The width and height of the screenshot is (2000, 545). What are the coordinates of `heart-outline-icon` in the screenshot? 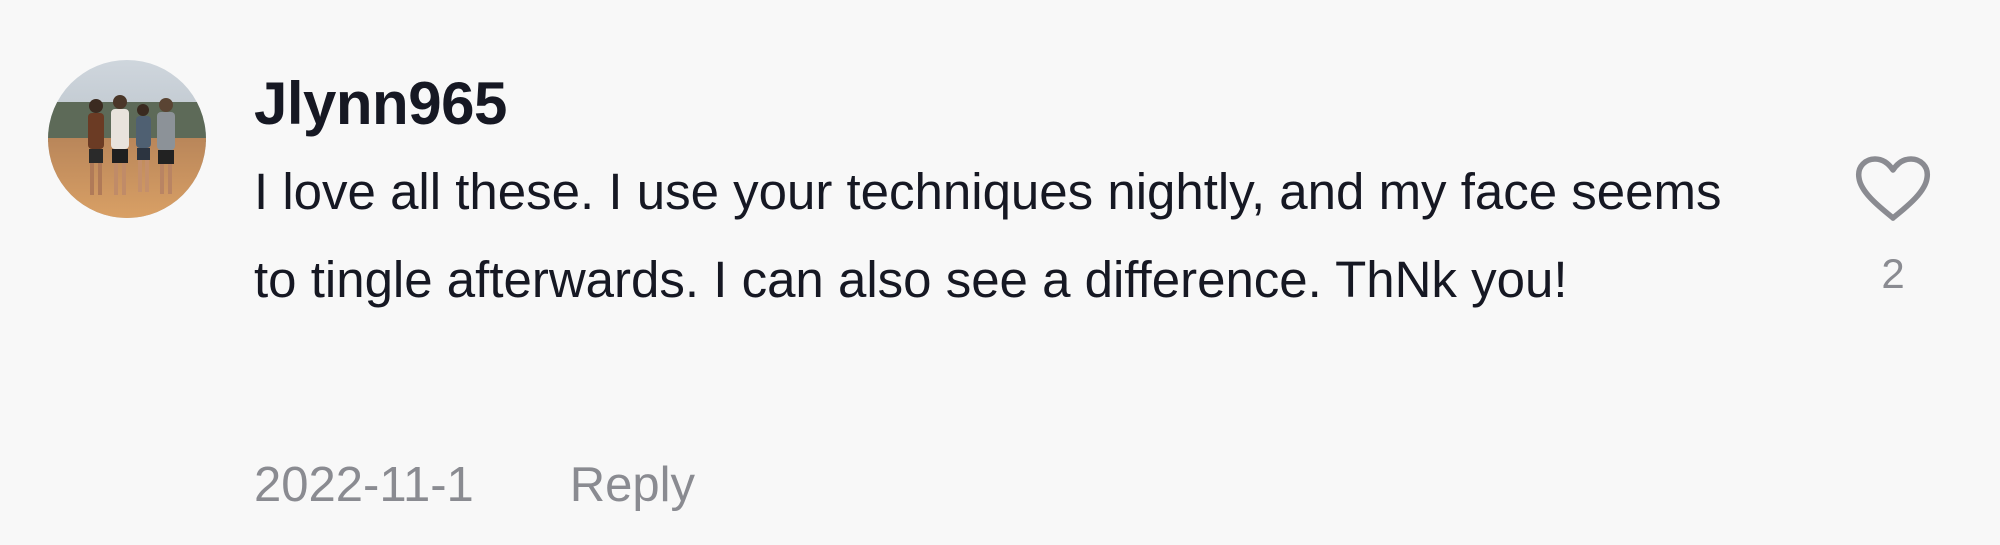 It's located at (1893, 191).